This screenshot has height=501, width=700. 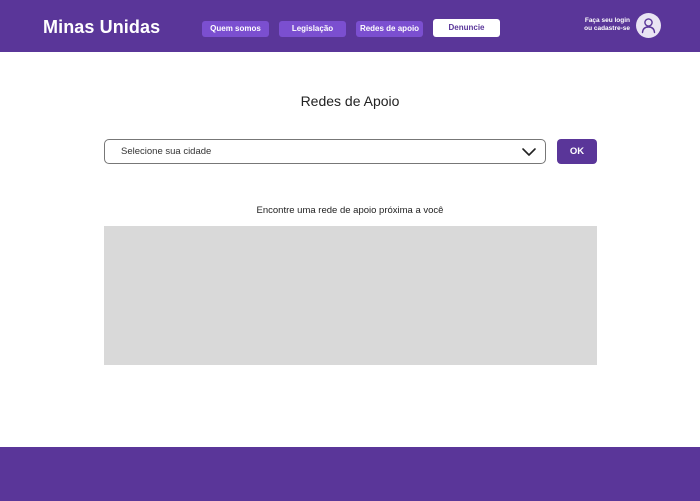 I want to click on city-select-placeholder: Selecione sua cidade, so click(x=166, y=151).